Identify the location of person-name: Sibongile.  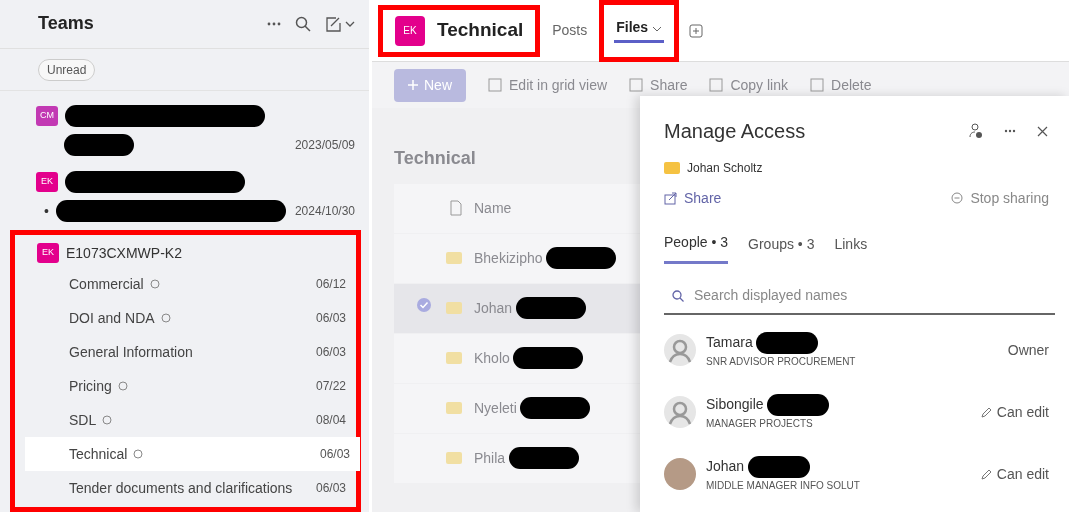
(735, 404).